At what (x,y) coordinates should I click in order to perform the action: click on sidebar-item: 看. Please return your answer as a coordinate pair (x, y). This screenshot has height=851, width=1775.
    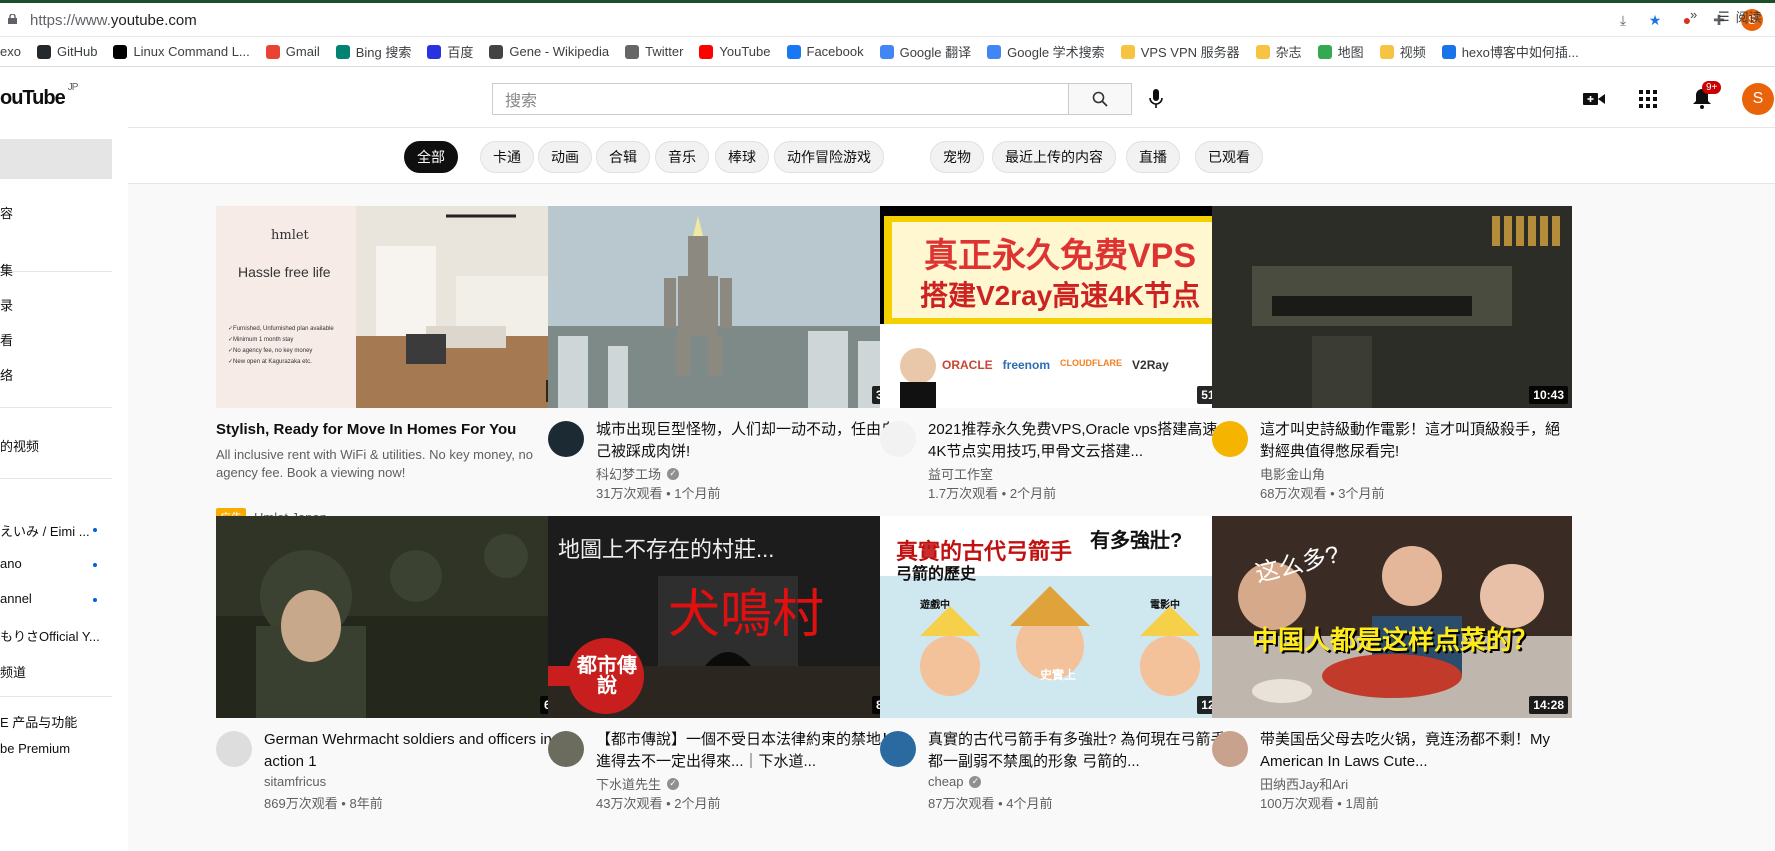
    Looking at the image, I should click on (56, 339).